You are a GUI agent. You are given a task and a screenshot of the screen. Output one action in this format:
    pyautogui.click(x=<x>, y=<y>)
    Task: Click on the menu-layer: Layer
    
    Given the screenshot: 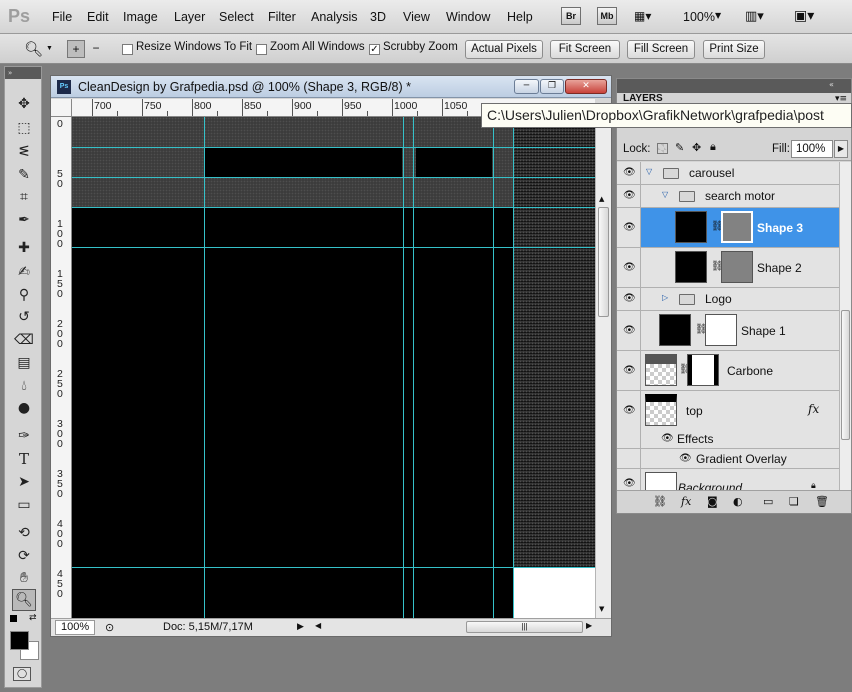 What is the action you would take?
    pyautogui.click(x=189, y=17)
    